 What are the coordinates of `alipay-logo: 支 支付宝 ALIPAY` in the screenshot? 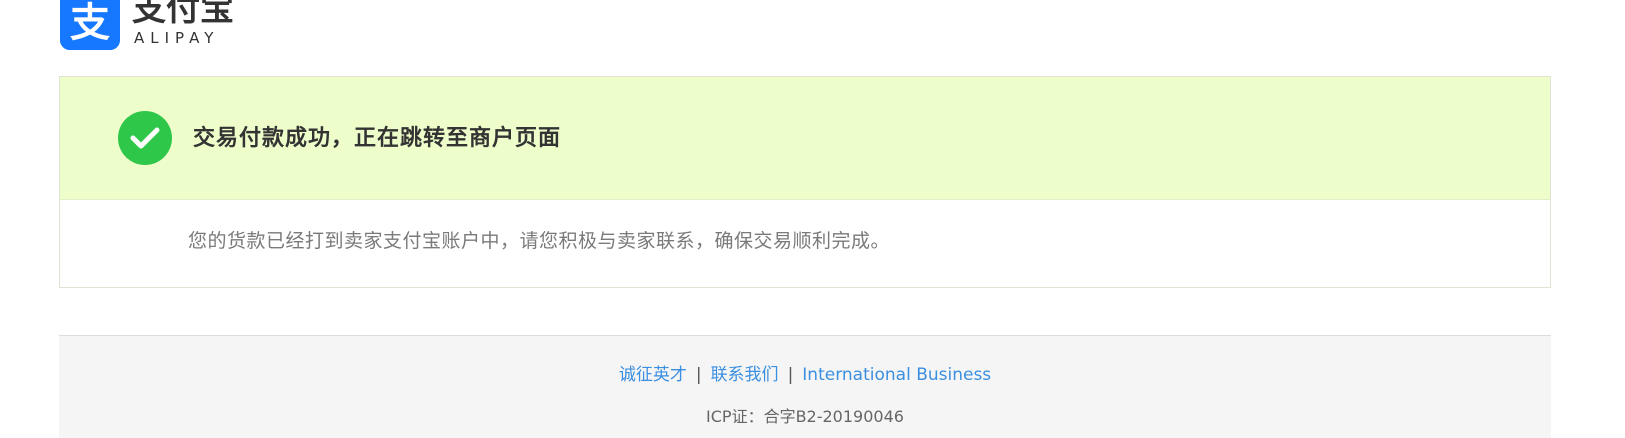 It's located at (147, 25).